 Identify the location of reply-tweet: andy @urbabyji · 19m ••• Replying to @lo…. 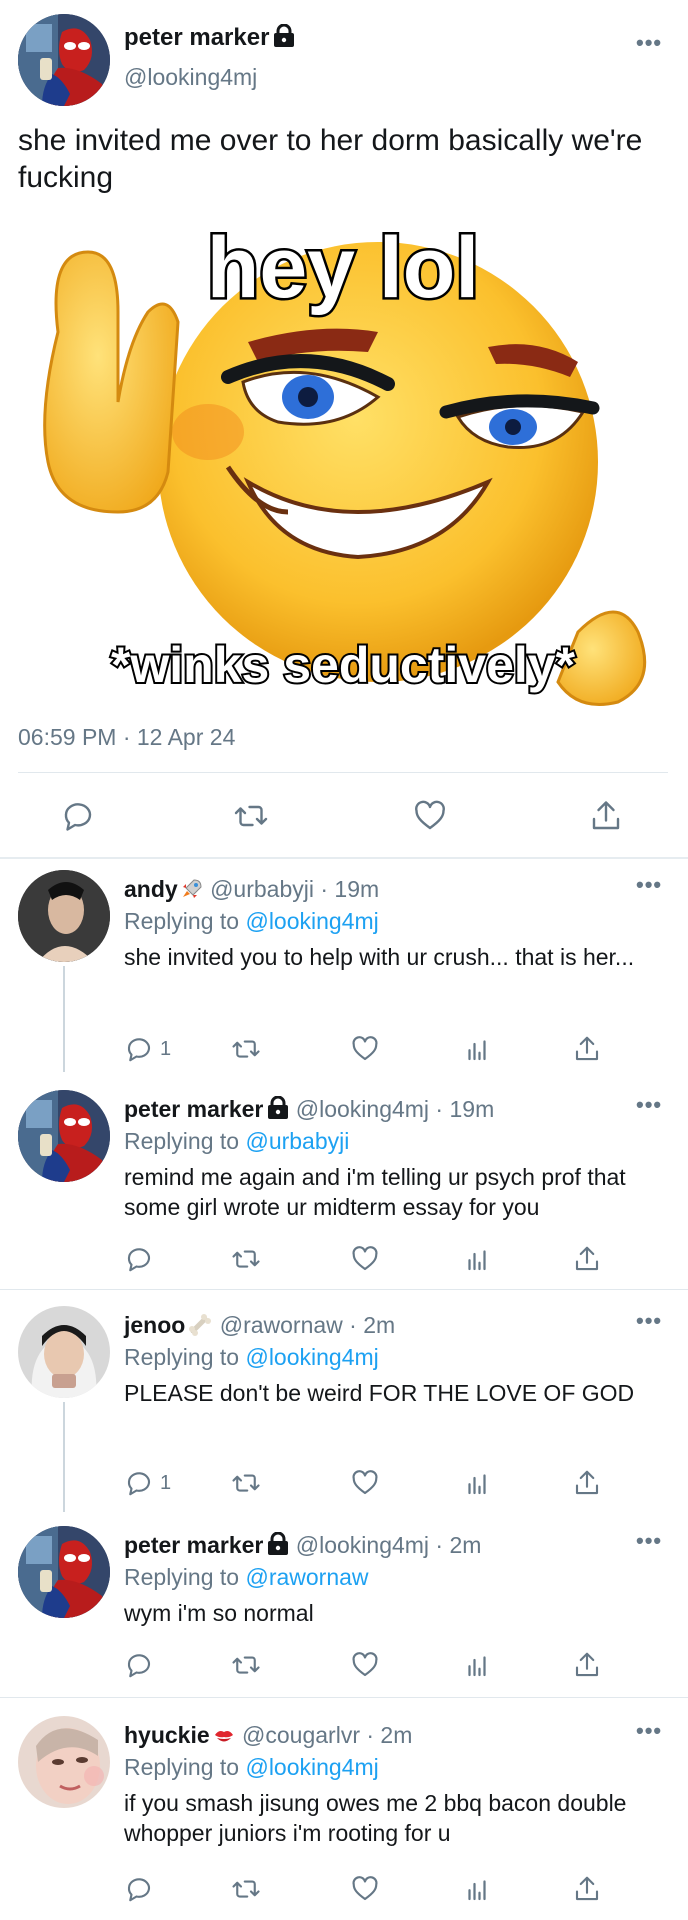
(344, 971).